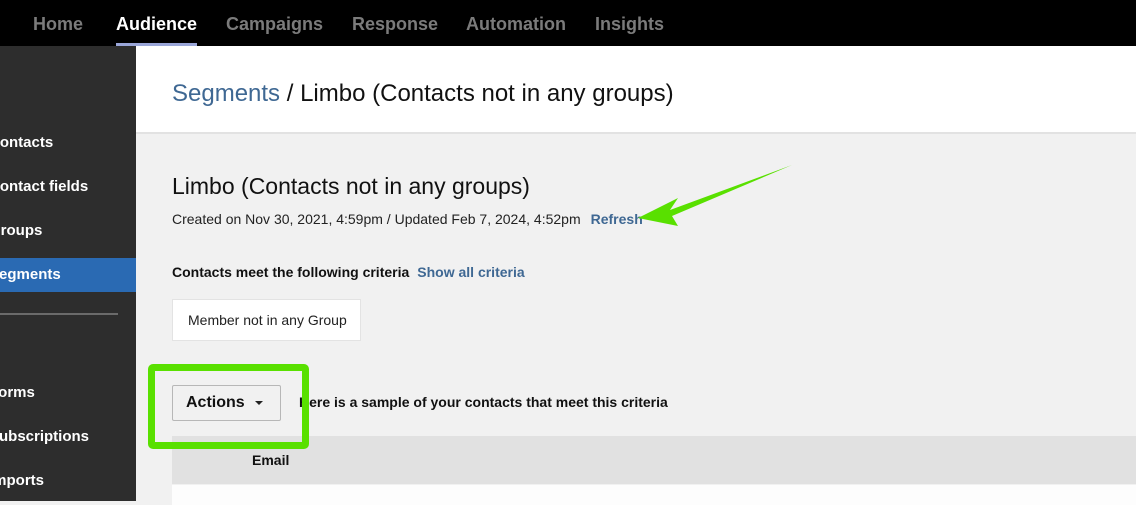 The width and height of the screenshot is (1136, 505). Describe the element at coordinates (157, 23) in the screenshot. I see `tab-audience: Audience` at that location.